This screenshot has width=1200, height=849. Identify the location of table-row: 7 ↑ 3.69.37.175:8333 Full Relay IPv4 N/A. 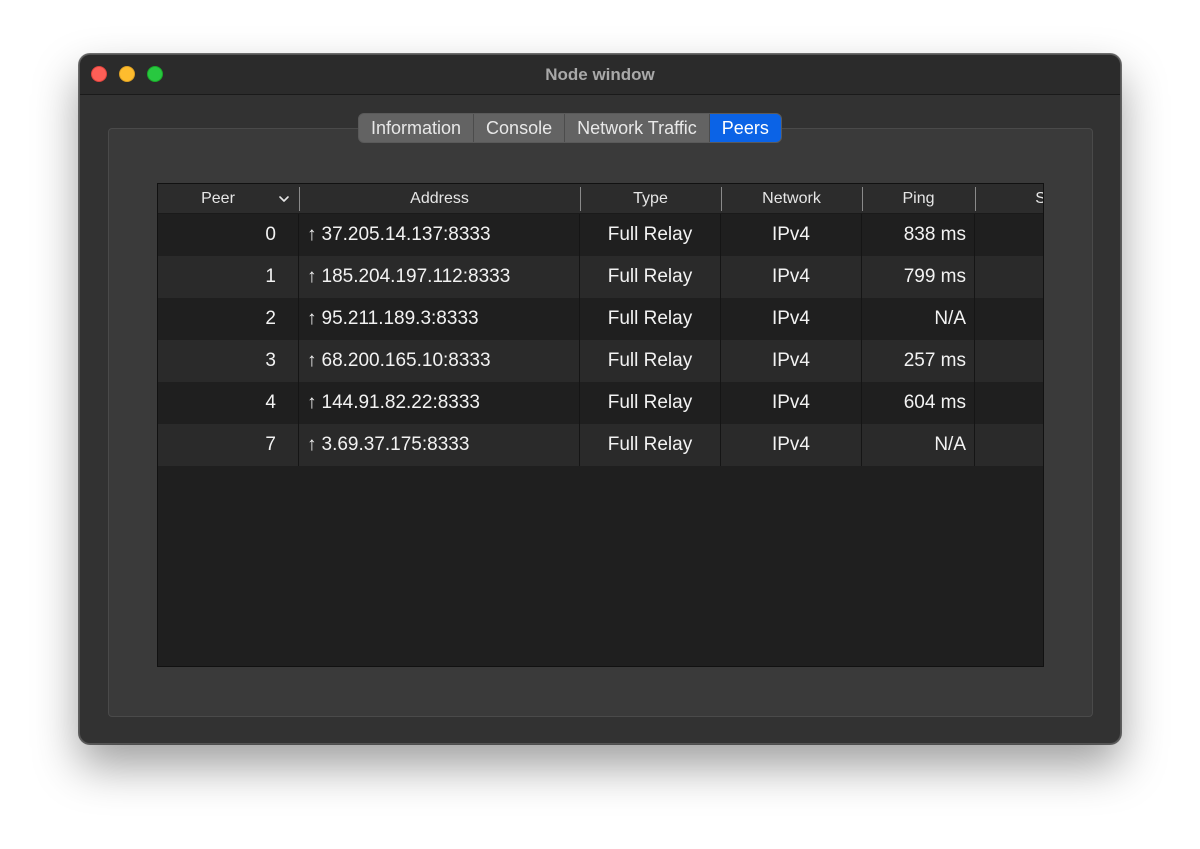
(600, 445).